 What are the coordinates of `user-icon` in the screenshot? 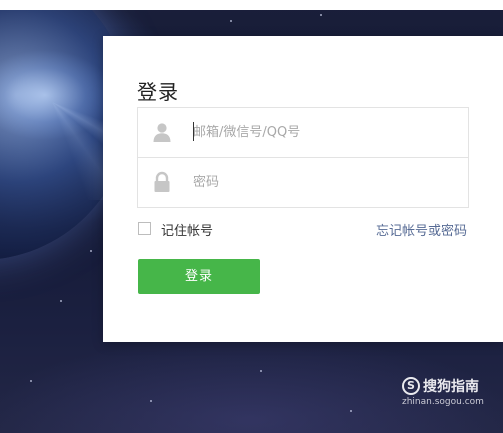 It's located at (162, 132).